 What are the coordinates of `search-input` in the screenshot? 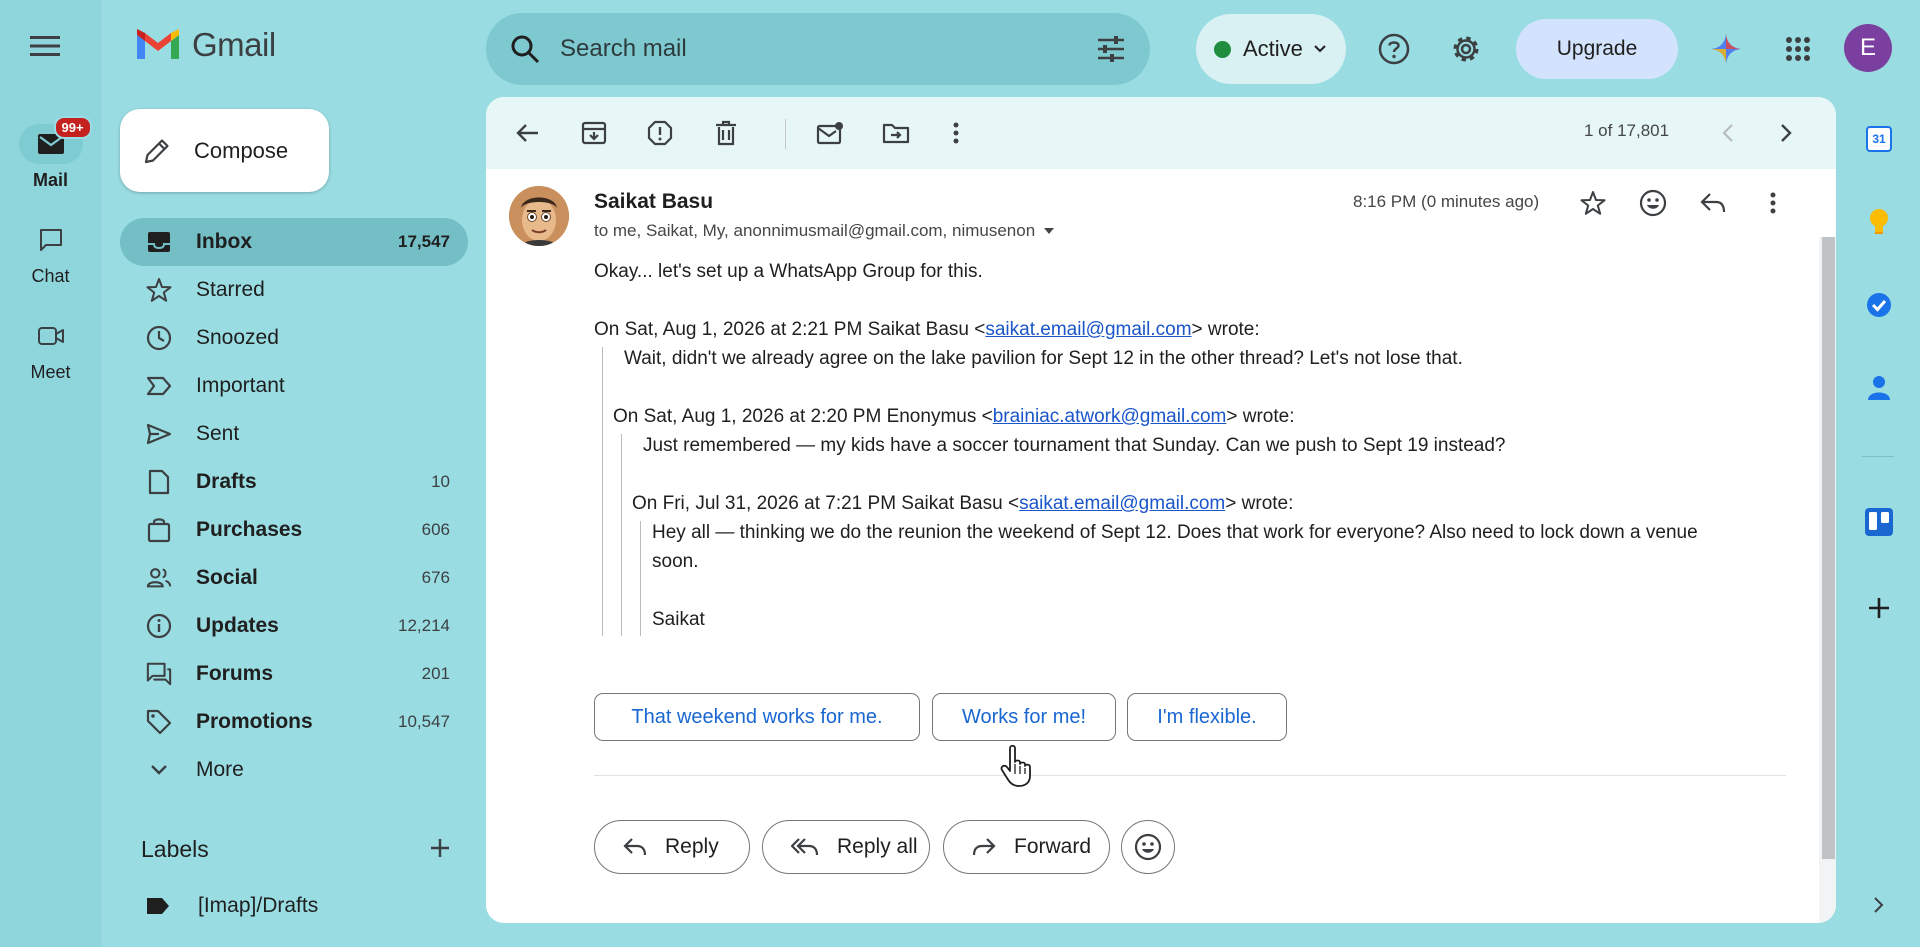 It's located at (810, 49).